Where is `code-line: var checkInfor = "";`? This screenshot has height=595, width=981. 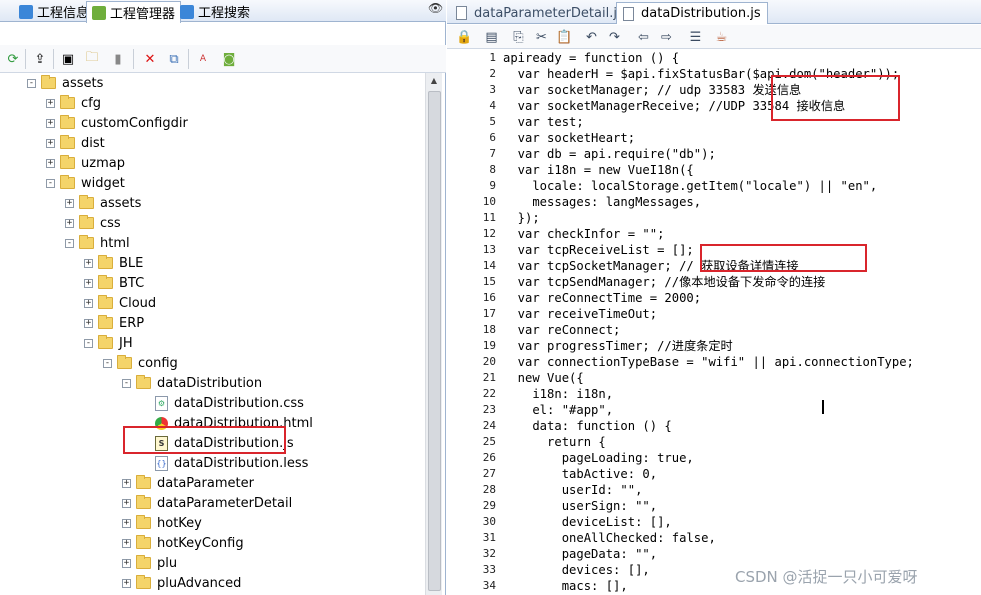 code-line: var checkInfor = ""; is located at coordinates (584, 234).